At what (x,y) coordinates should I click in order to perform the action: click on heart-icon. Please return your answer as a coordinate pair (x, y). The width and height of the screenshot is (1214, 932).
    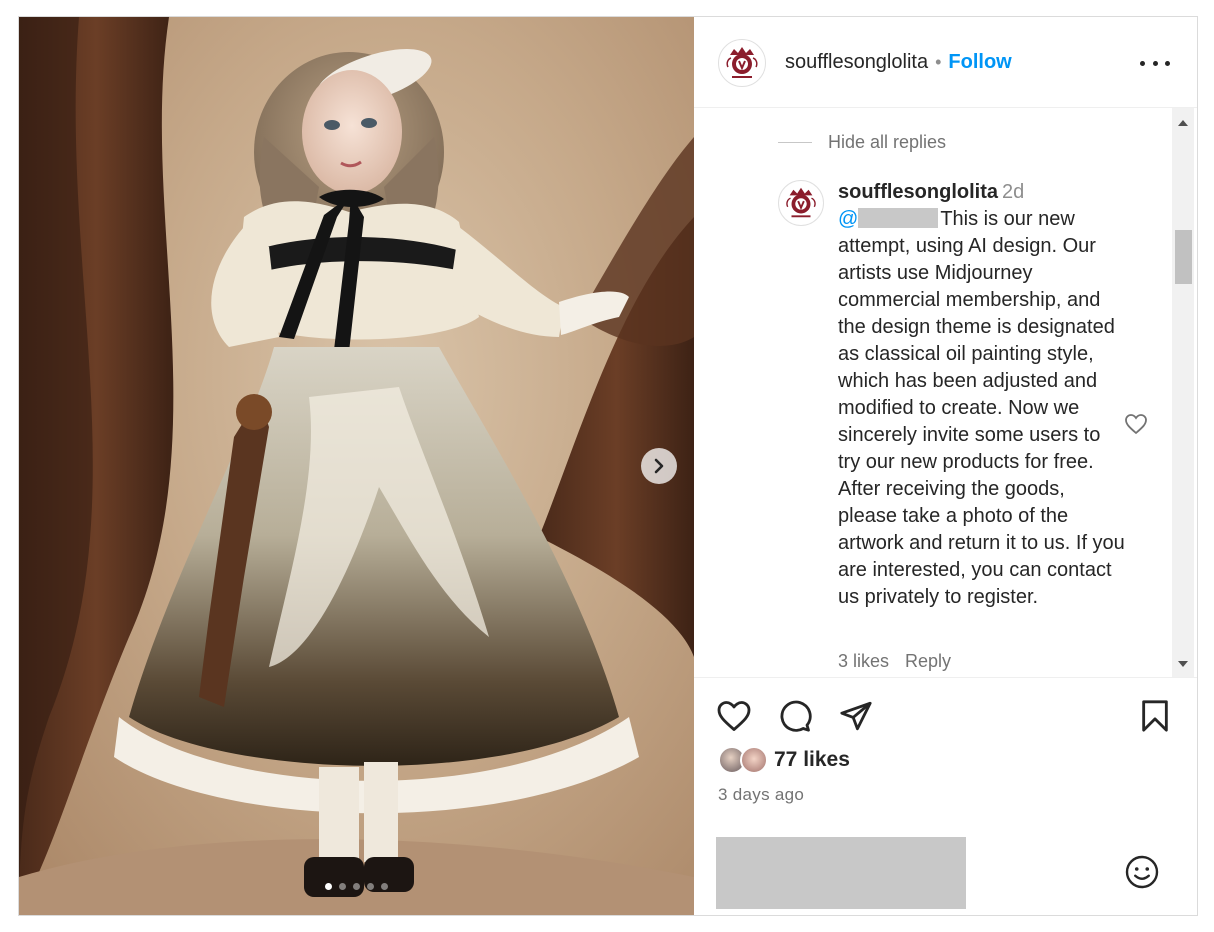
    Looking at the image, I should click on (734, 718).